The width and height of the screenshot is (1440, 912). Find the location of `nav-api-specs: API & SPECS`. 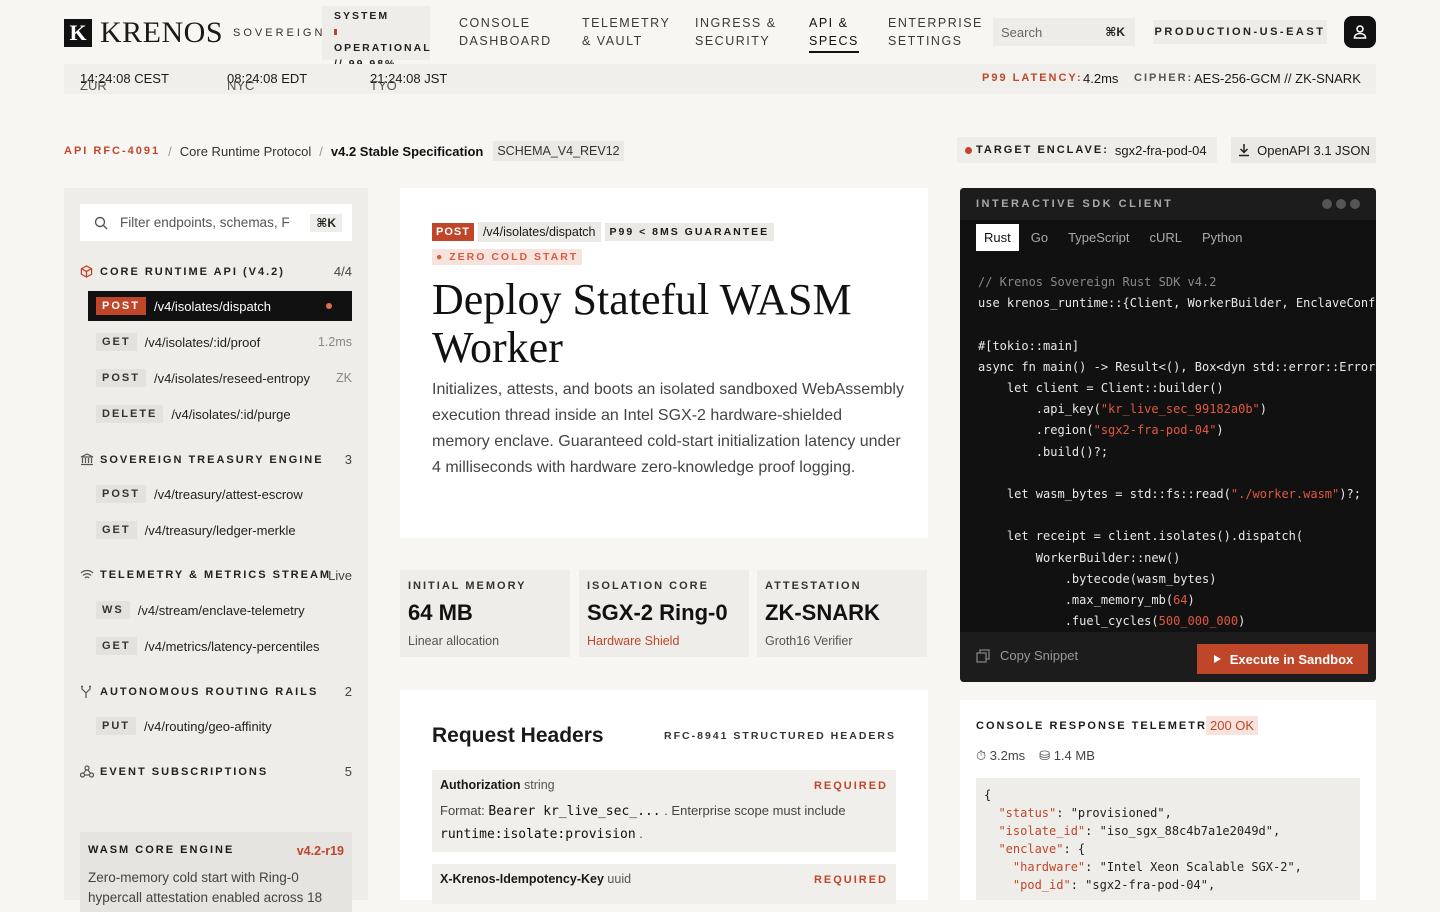

nav-api-specs: API & SPECS is located at coordinates (834, 33).